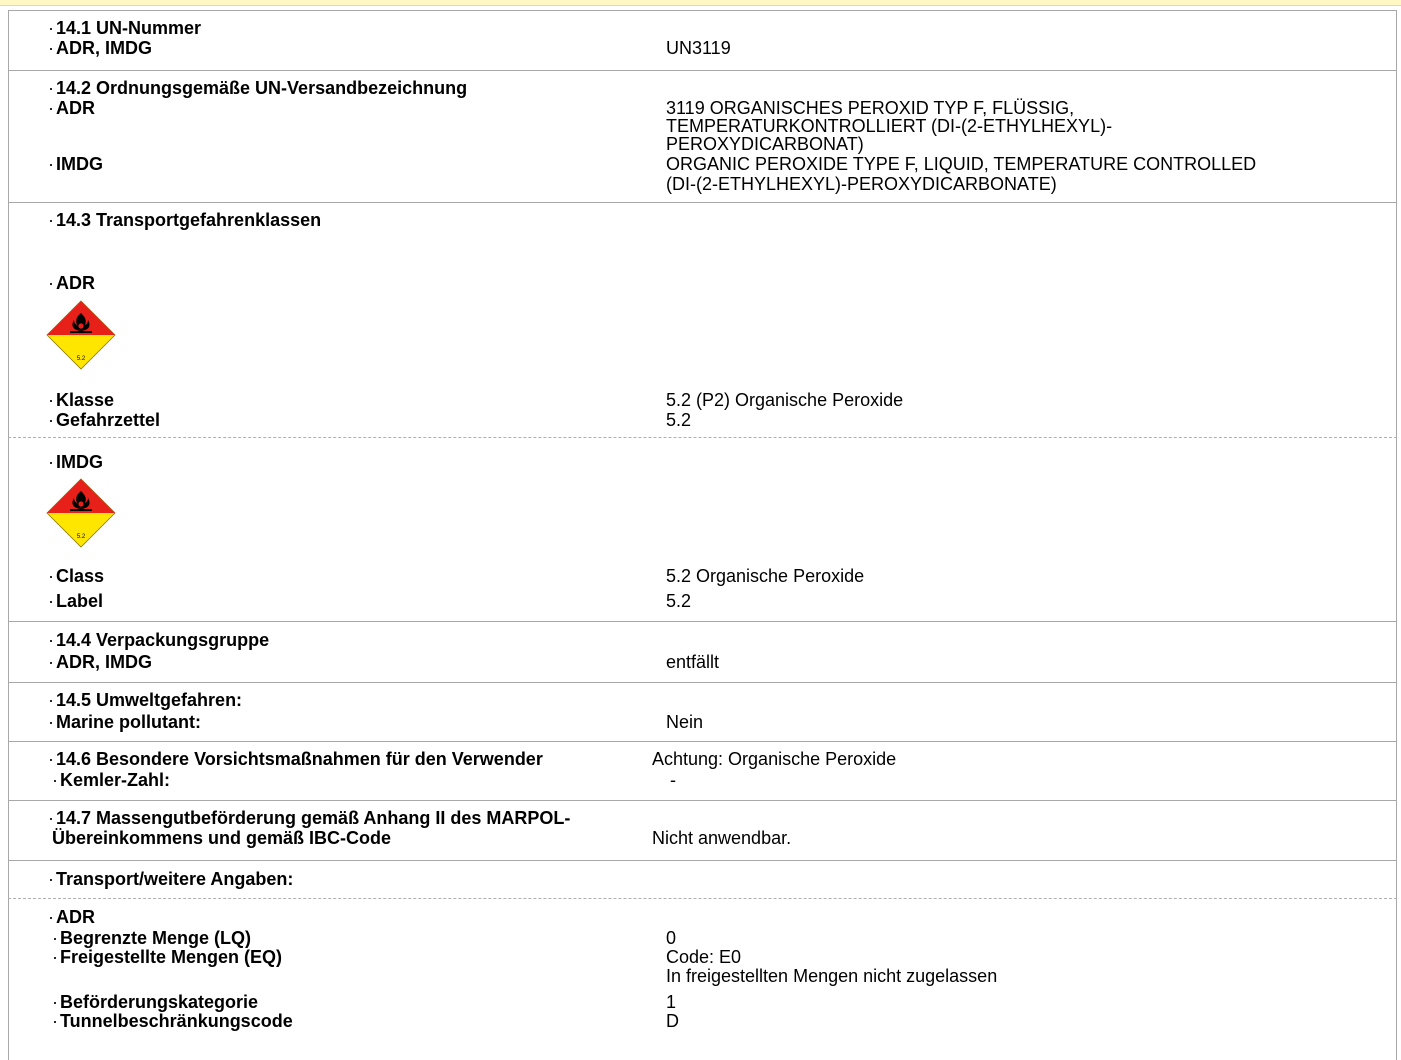 Image resolution: width=1401 pixels, height=1060 pixels. I want to click on transport-row-label: Tunnelbeschränkungscode, so click(172, 1021).